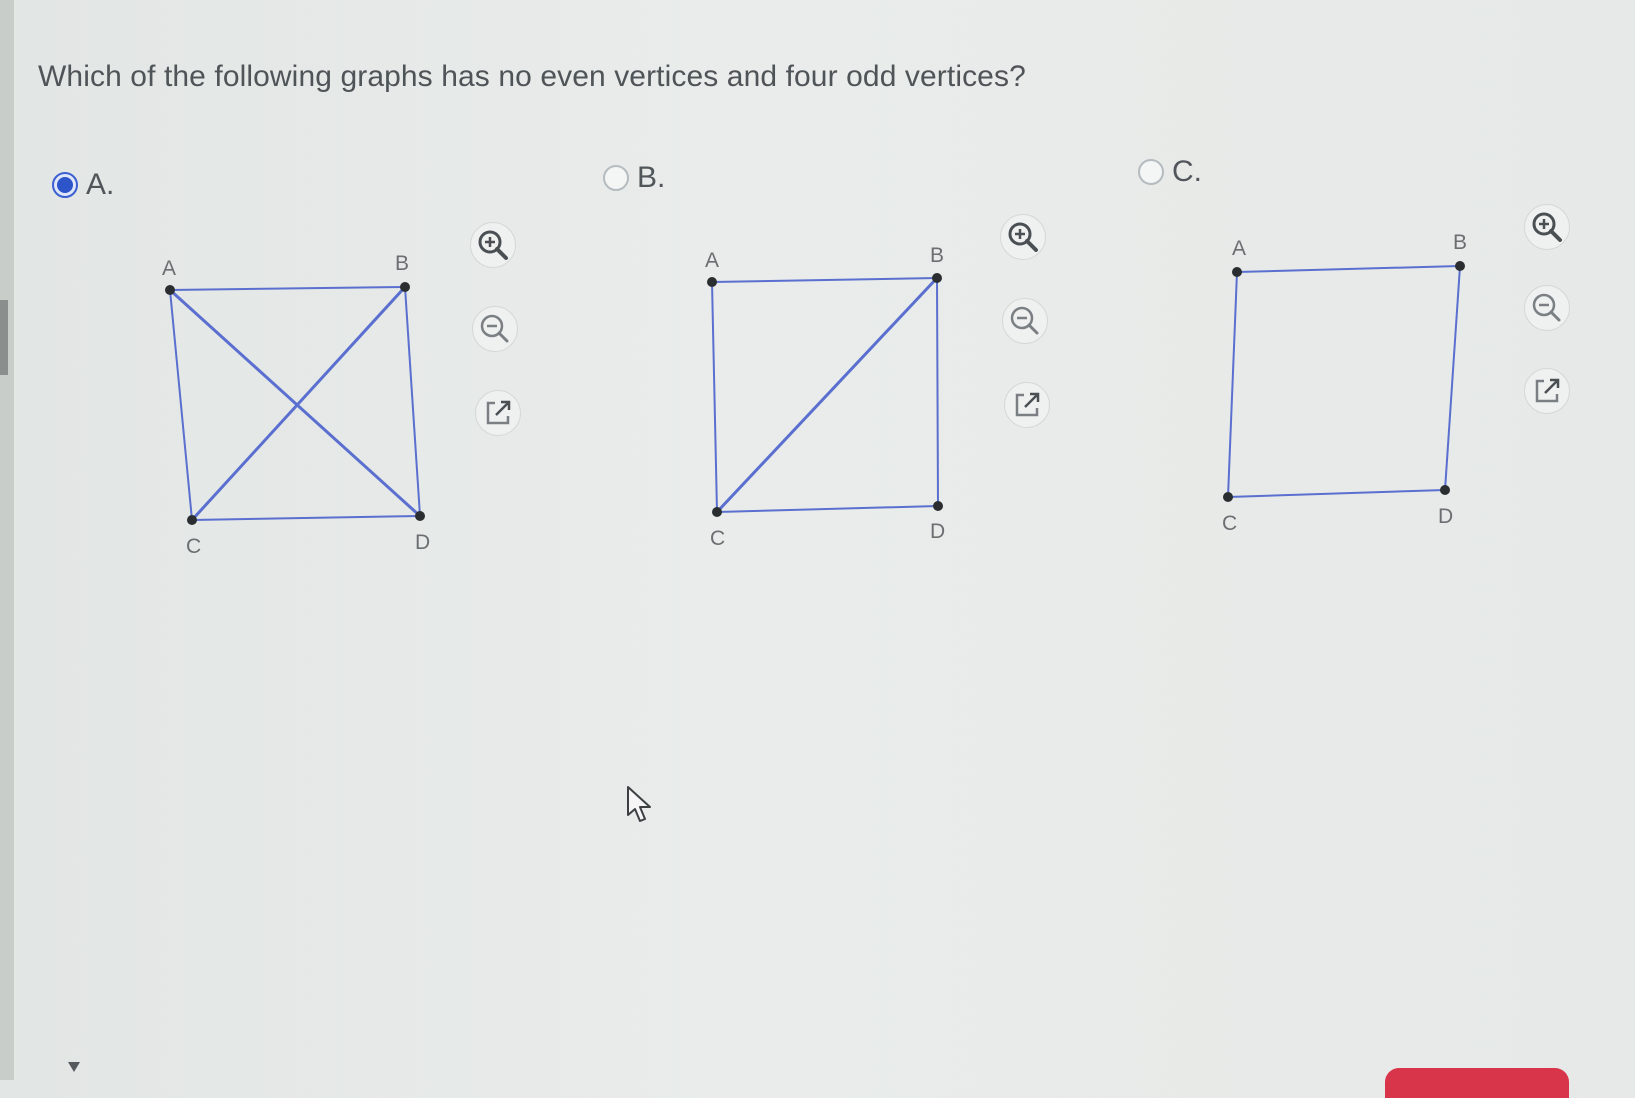  I want to click on option-a: A., so click(83, 185).